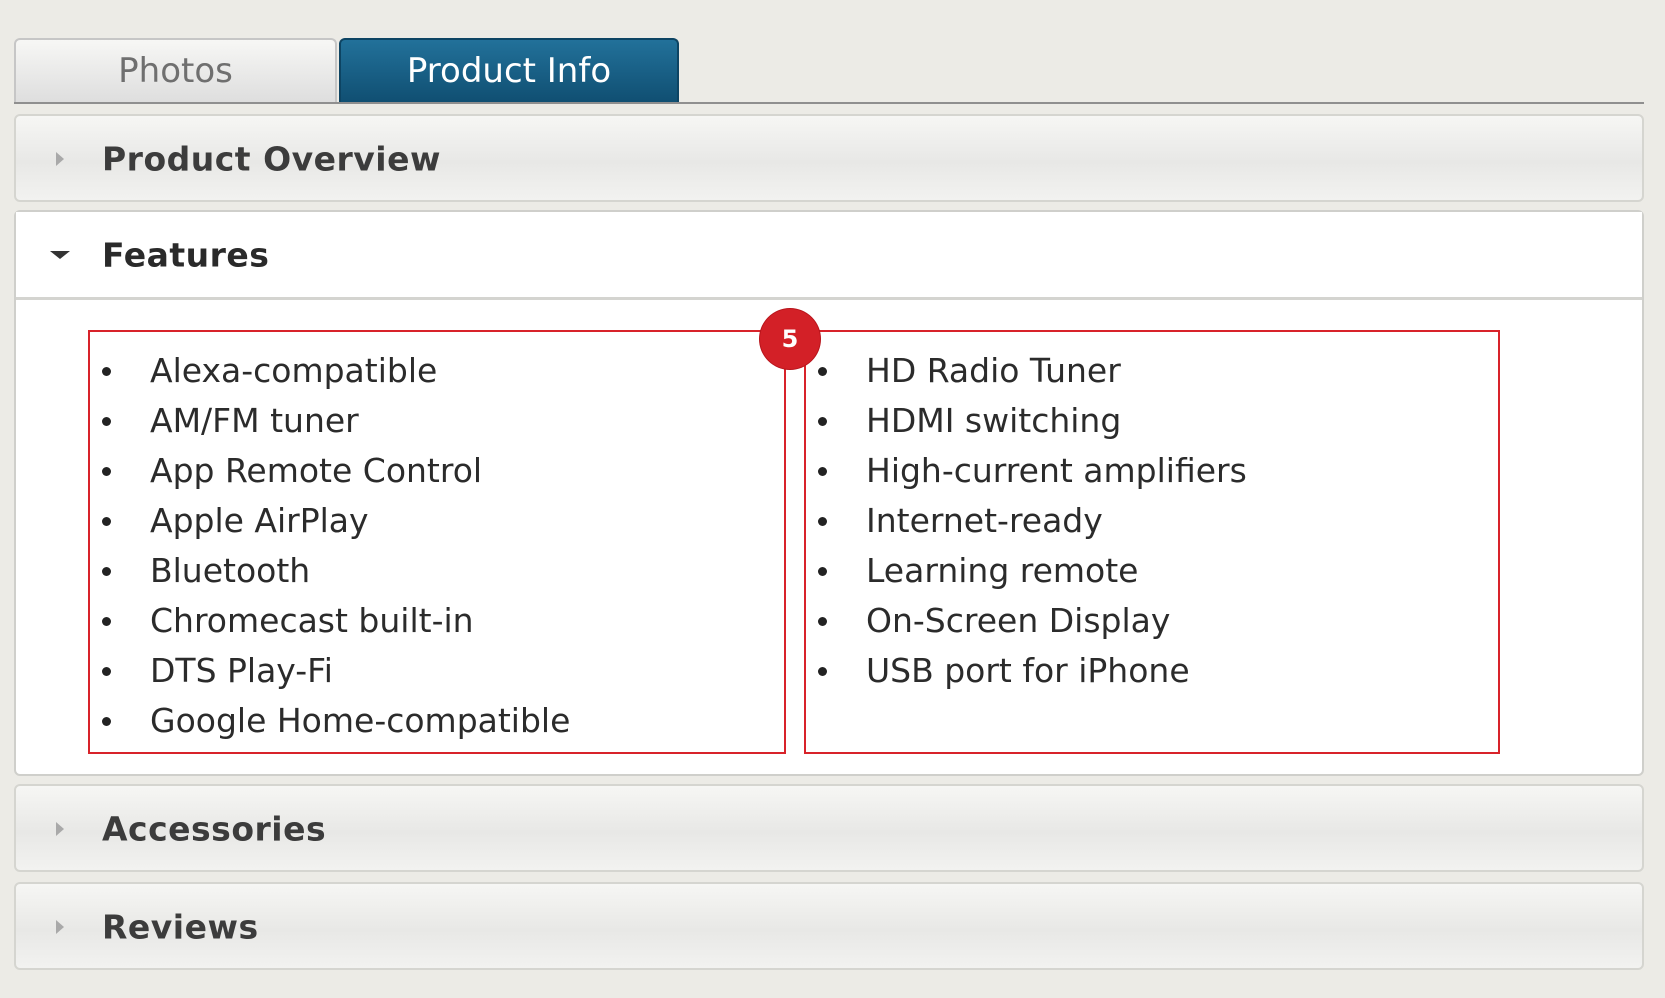 This screenshot has width=1665, height=998. I want to click on reviews-header: Reviews, so click(829, 927).